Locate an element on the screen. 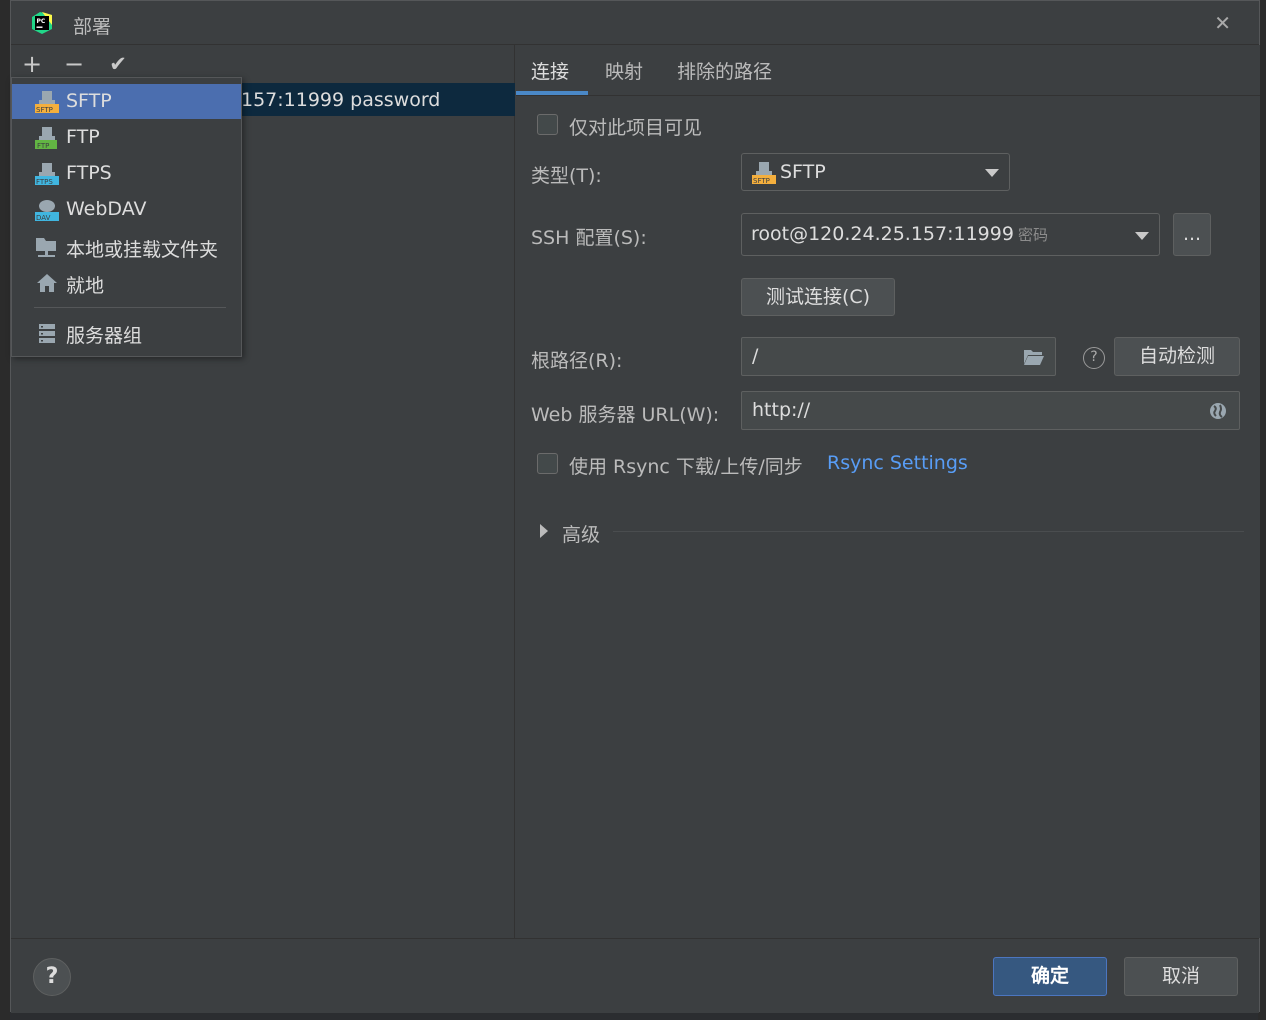 Image resolution: width=1266 pixels, height=1020 pixels. globe-icon is located at coordinates (1218, 411).